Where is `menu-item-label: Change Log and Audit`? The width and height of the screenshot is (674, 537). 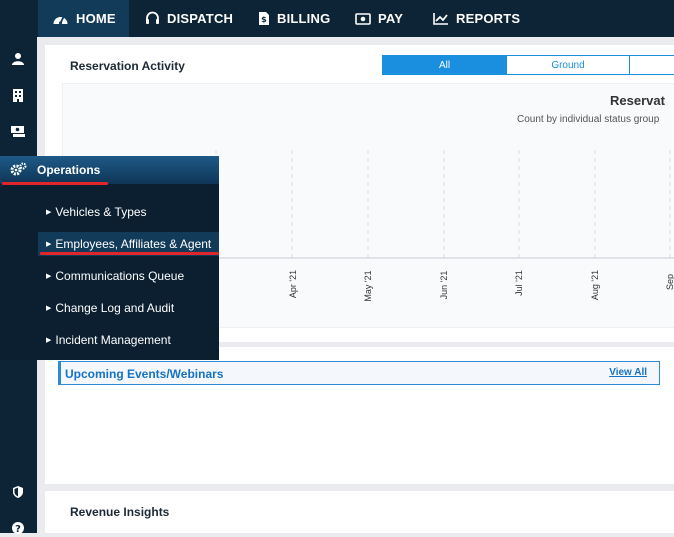
menu-item-label: Change Log and Audit is located at coordinates (115, 308).